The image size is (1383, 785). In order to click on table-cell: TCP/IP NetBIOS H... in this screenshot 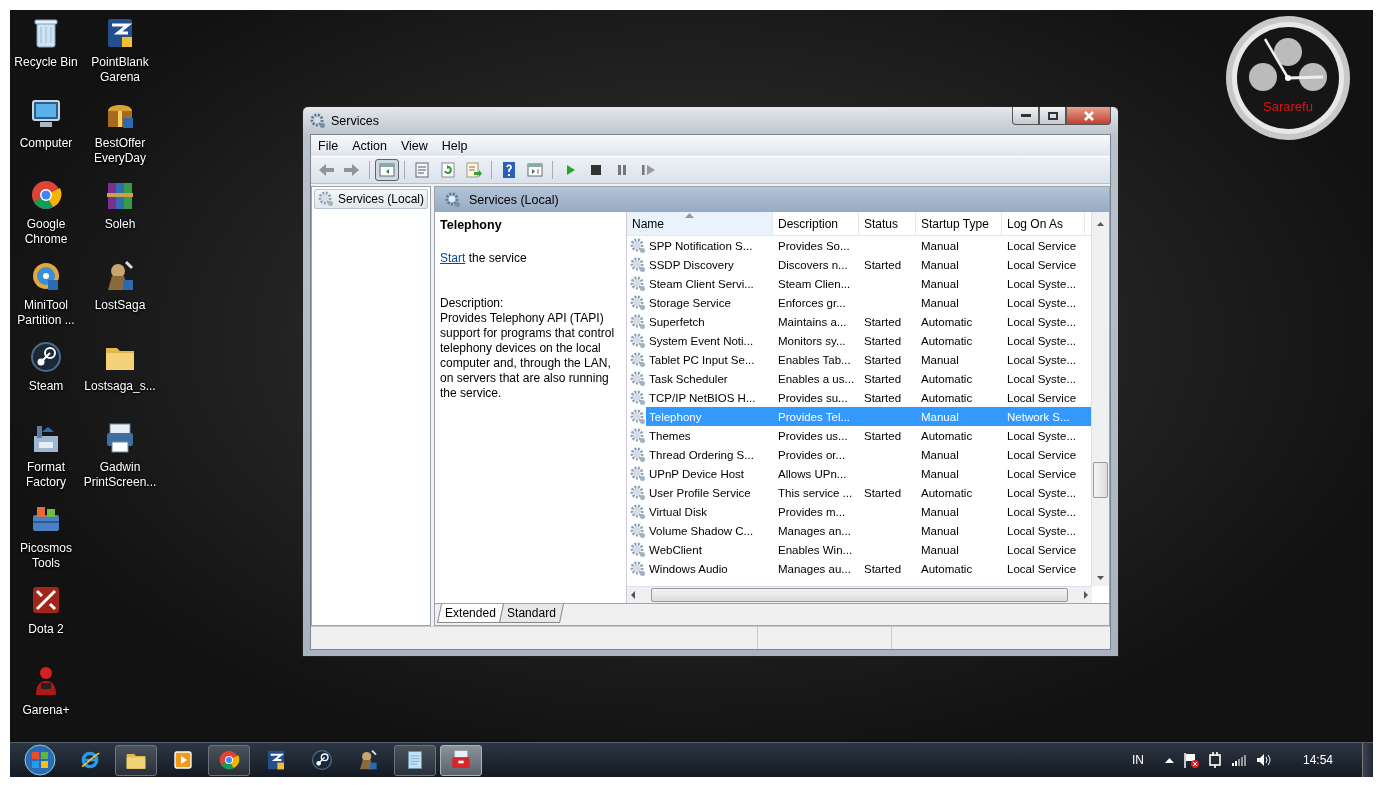, I will do `click(702, 397)`.